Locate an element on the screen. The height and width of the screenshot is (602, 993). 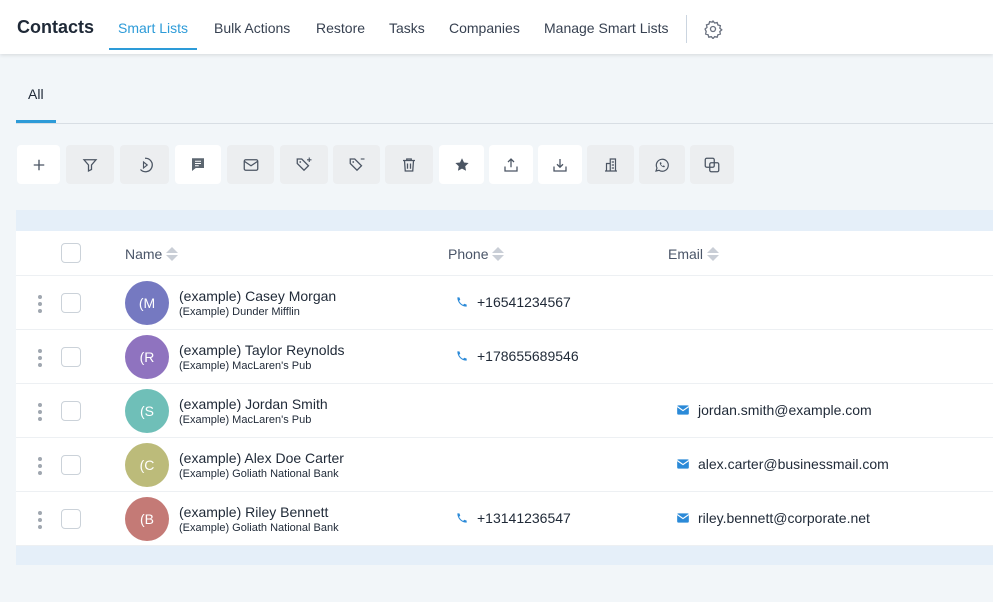
contact-name: (example) Jordan Smith is located at coordinates (253, 404).